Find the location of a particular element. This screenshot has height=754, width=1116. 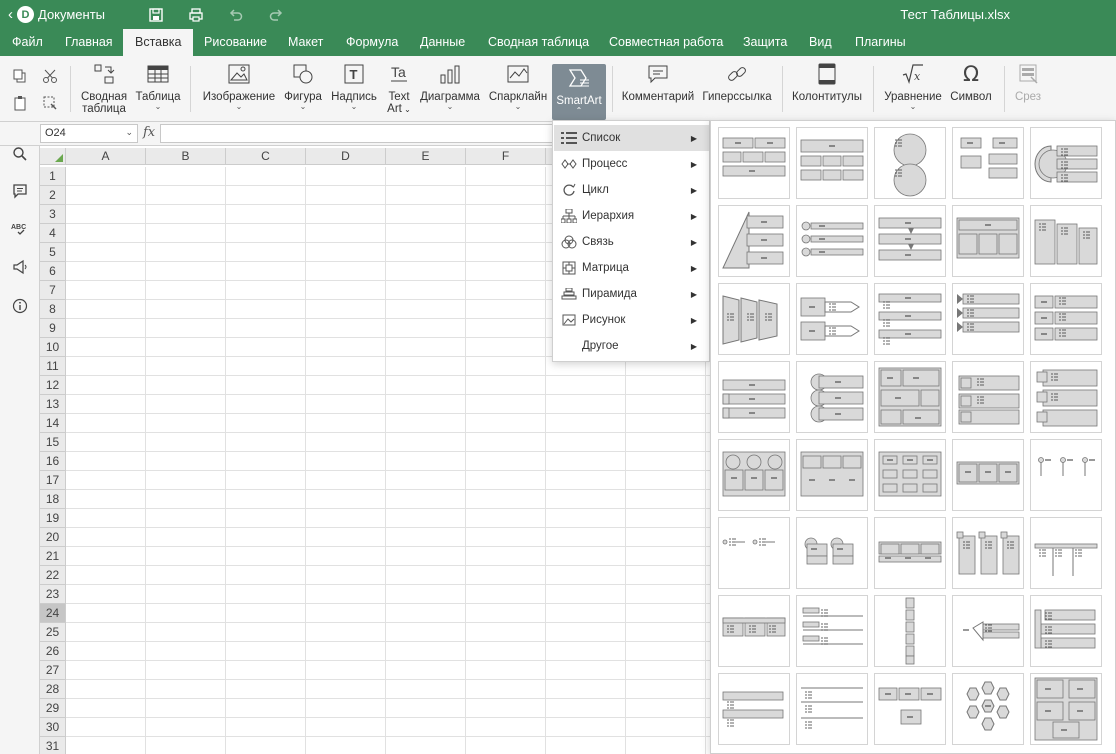

pivot-table-button: Сводная таблица is located at coordinates (104, 90).